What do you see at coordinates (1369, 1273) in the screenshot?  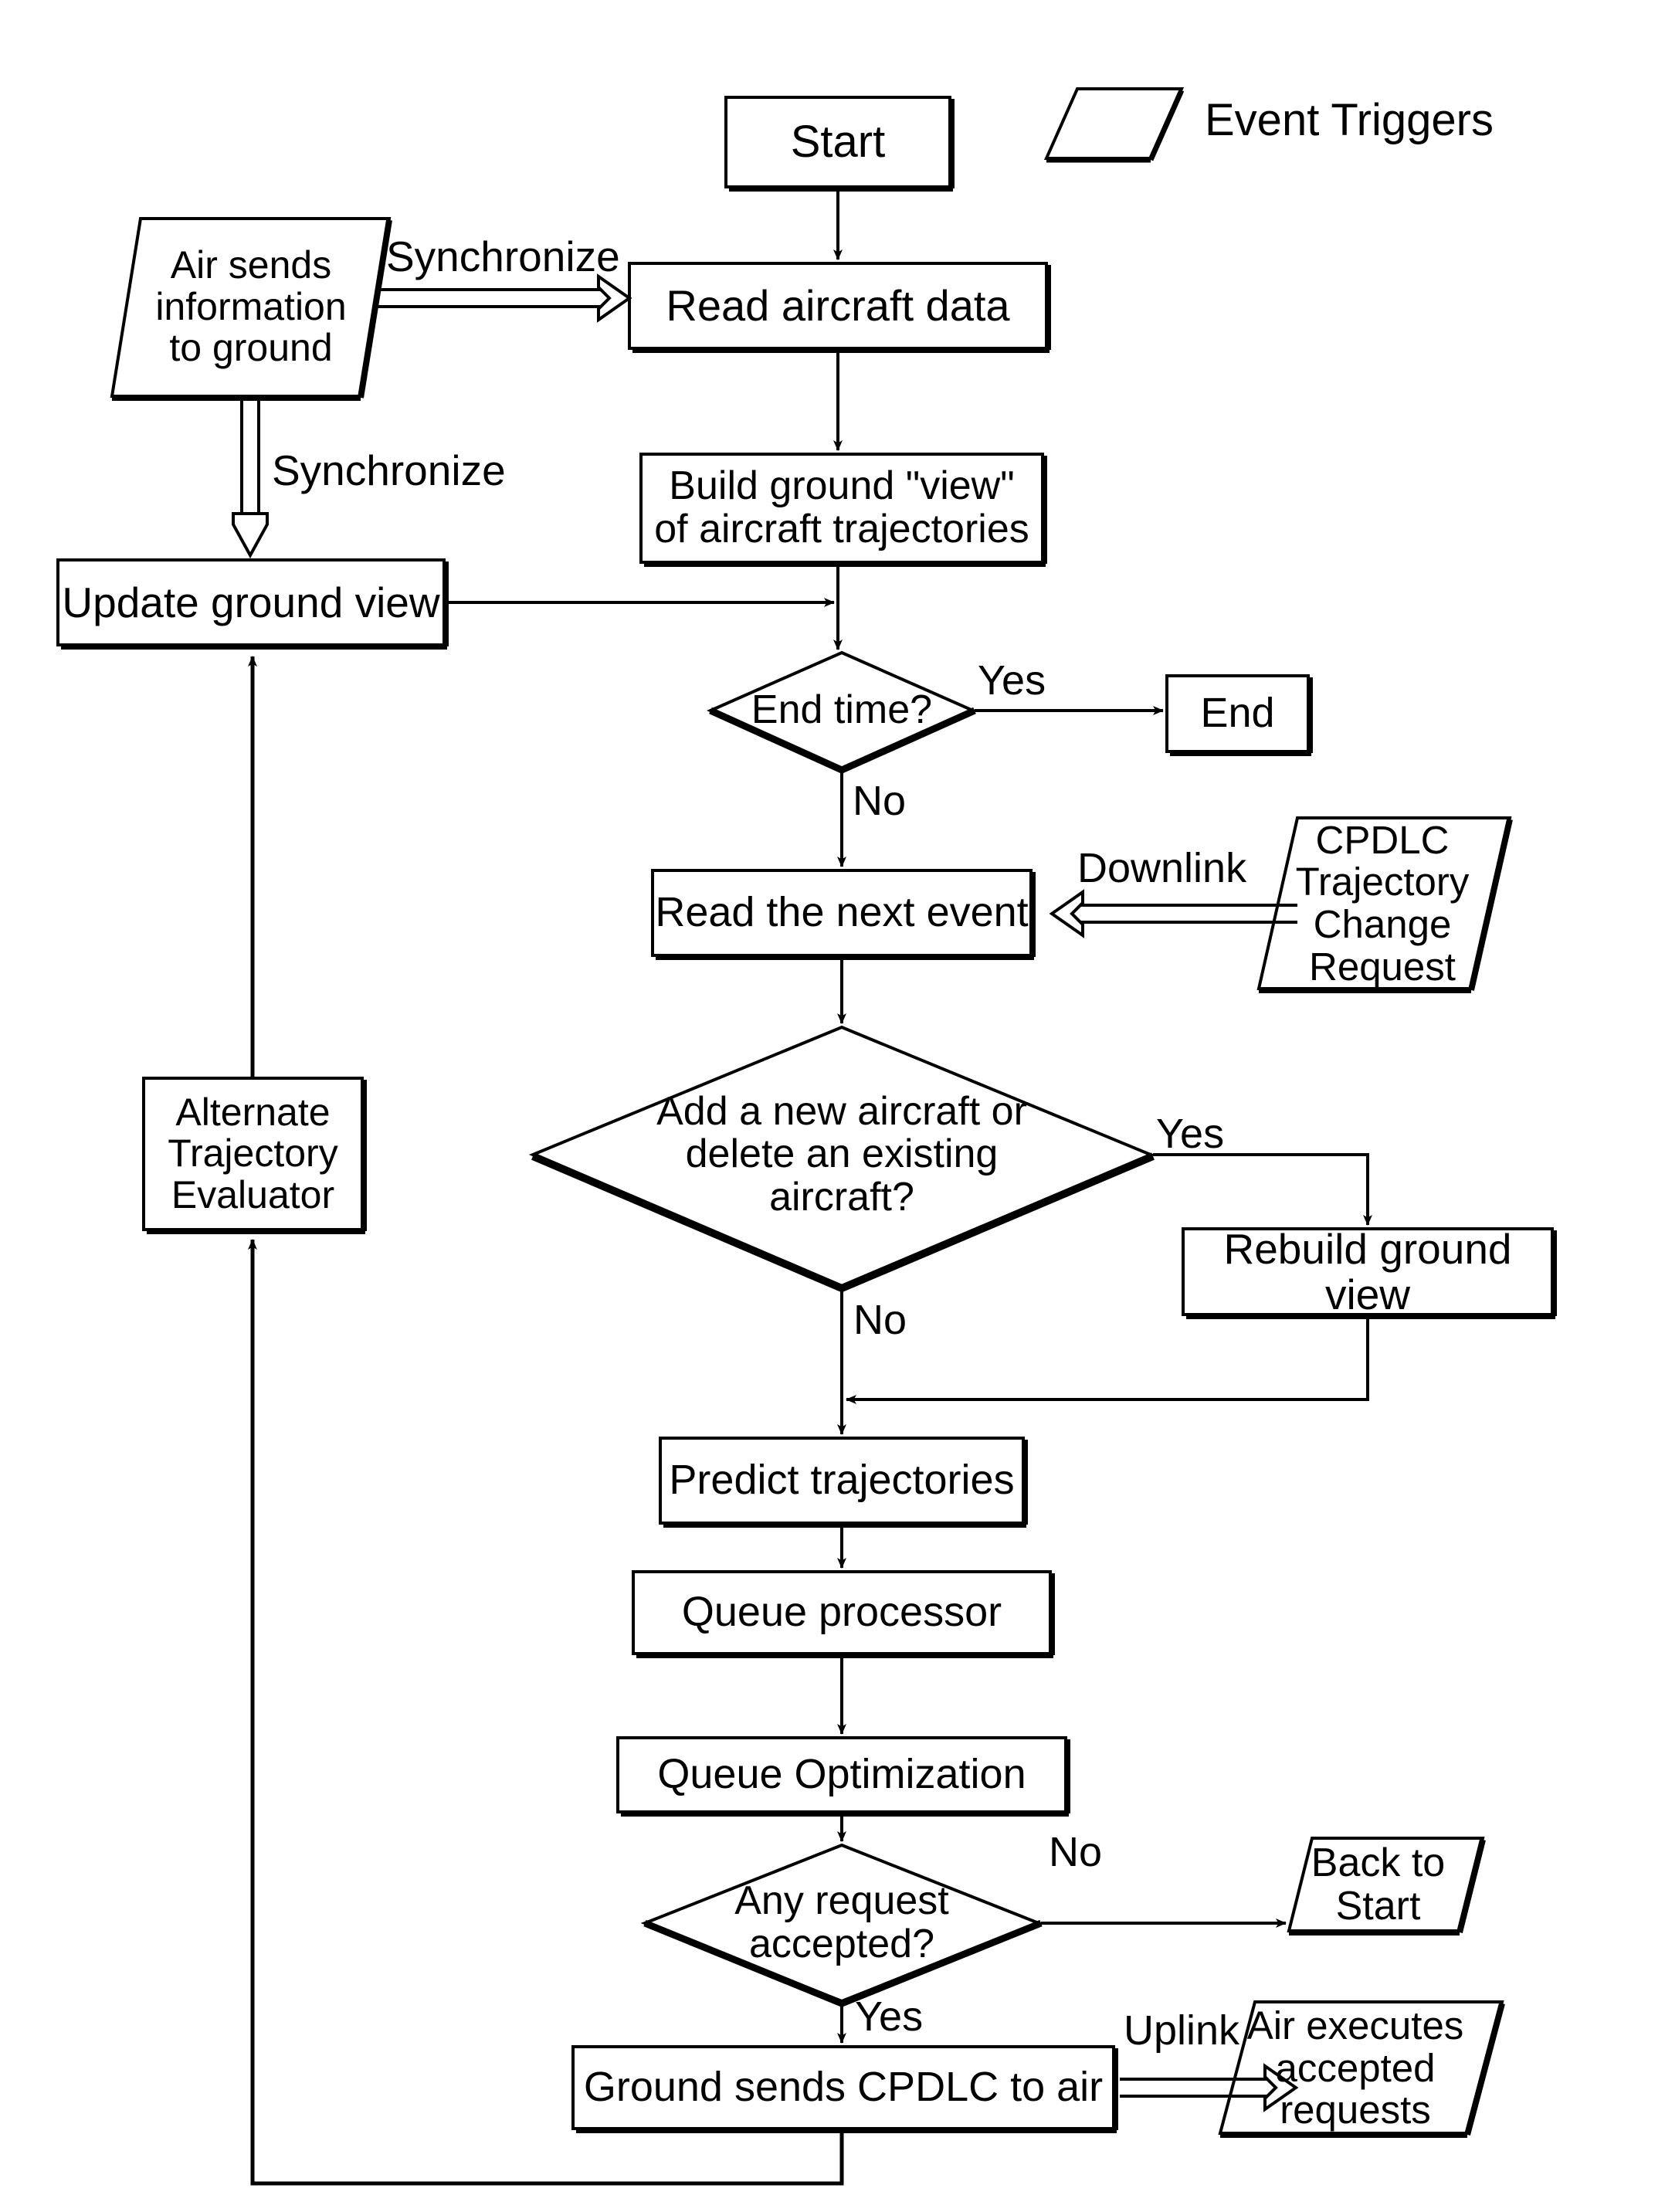 I see `node-rebuild-view-shape` at bounding box center [1369, 1273].